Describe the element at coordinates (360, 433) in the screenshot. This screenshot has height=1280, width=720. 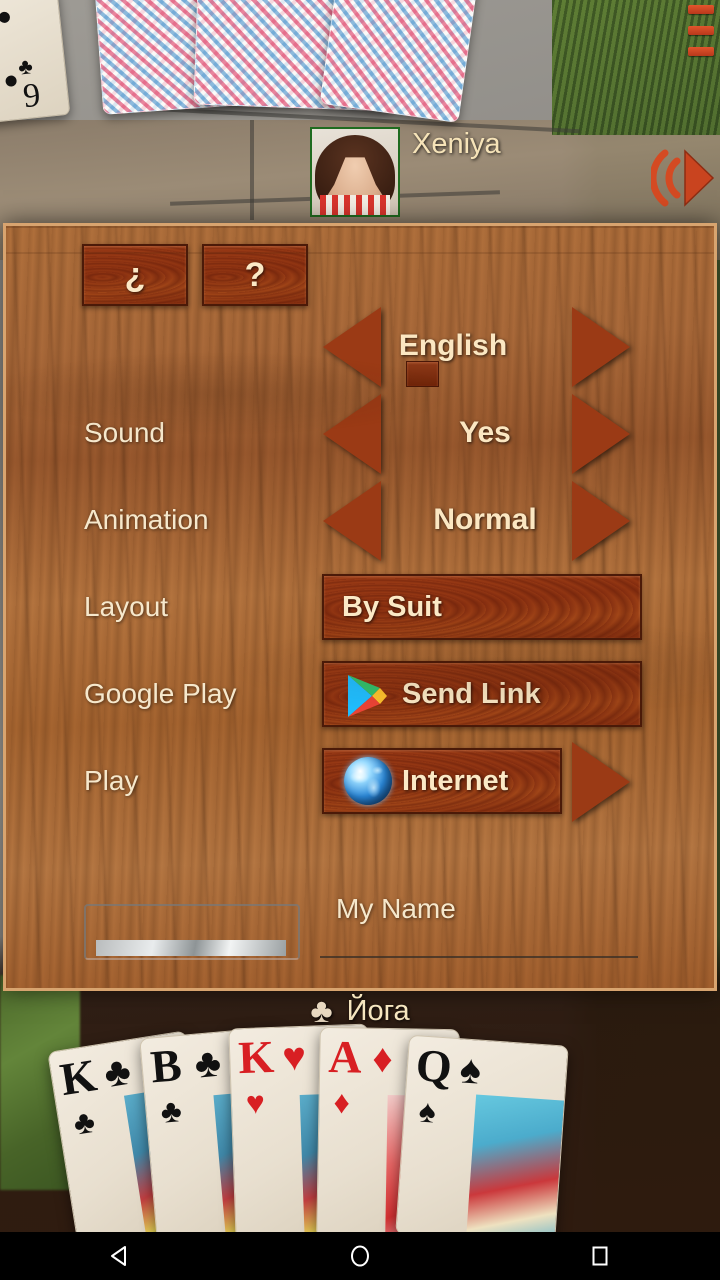
I see `settings-row-sound: Sound Yes` at that location.